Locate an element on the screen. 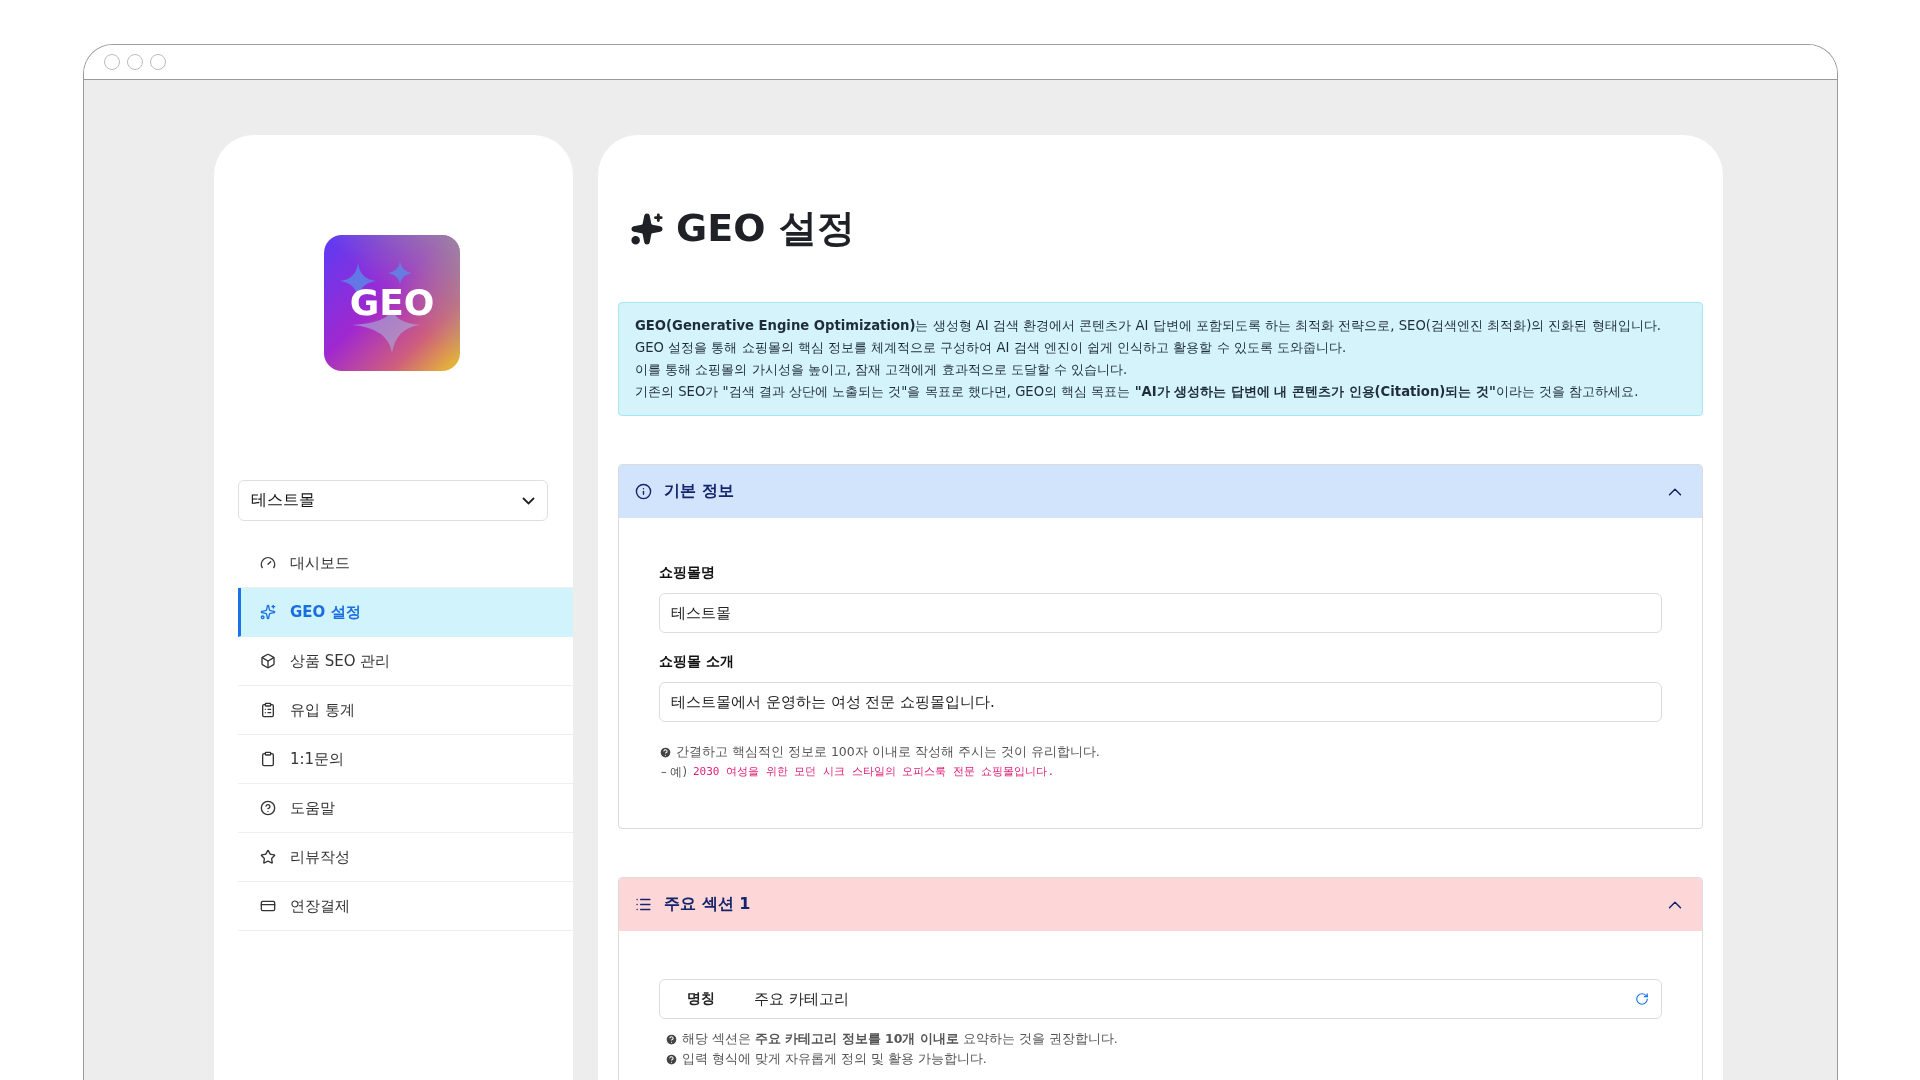 Image resolution: width=1920 pixels, height=1080 pixels. credit-card-icon is located at coordinates (268, 906).